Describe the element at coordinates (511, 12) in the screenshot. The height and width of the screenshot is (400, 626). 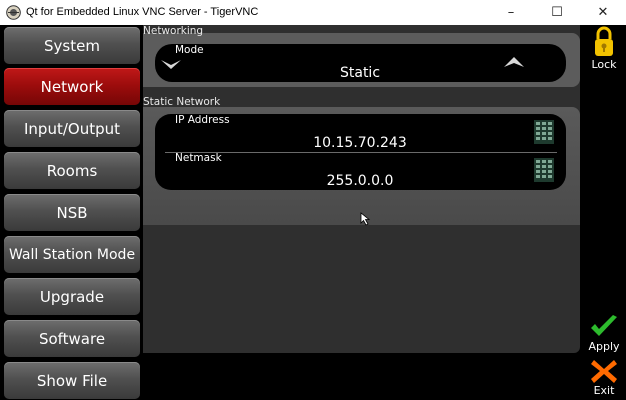
I see `minimize-button: –` at that location.